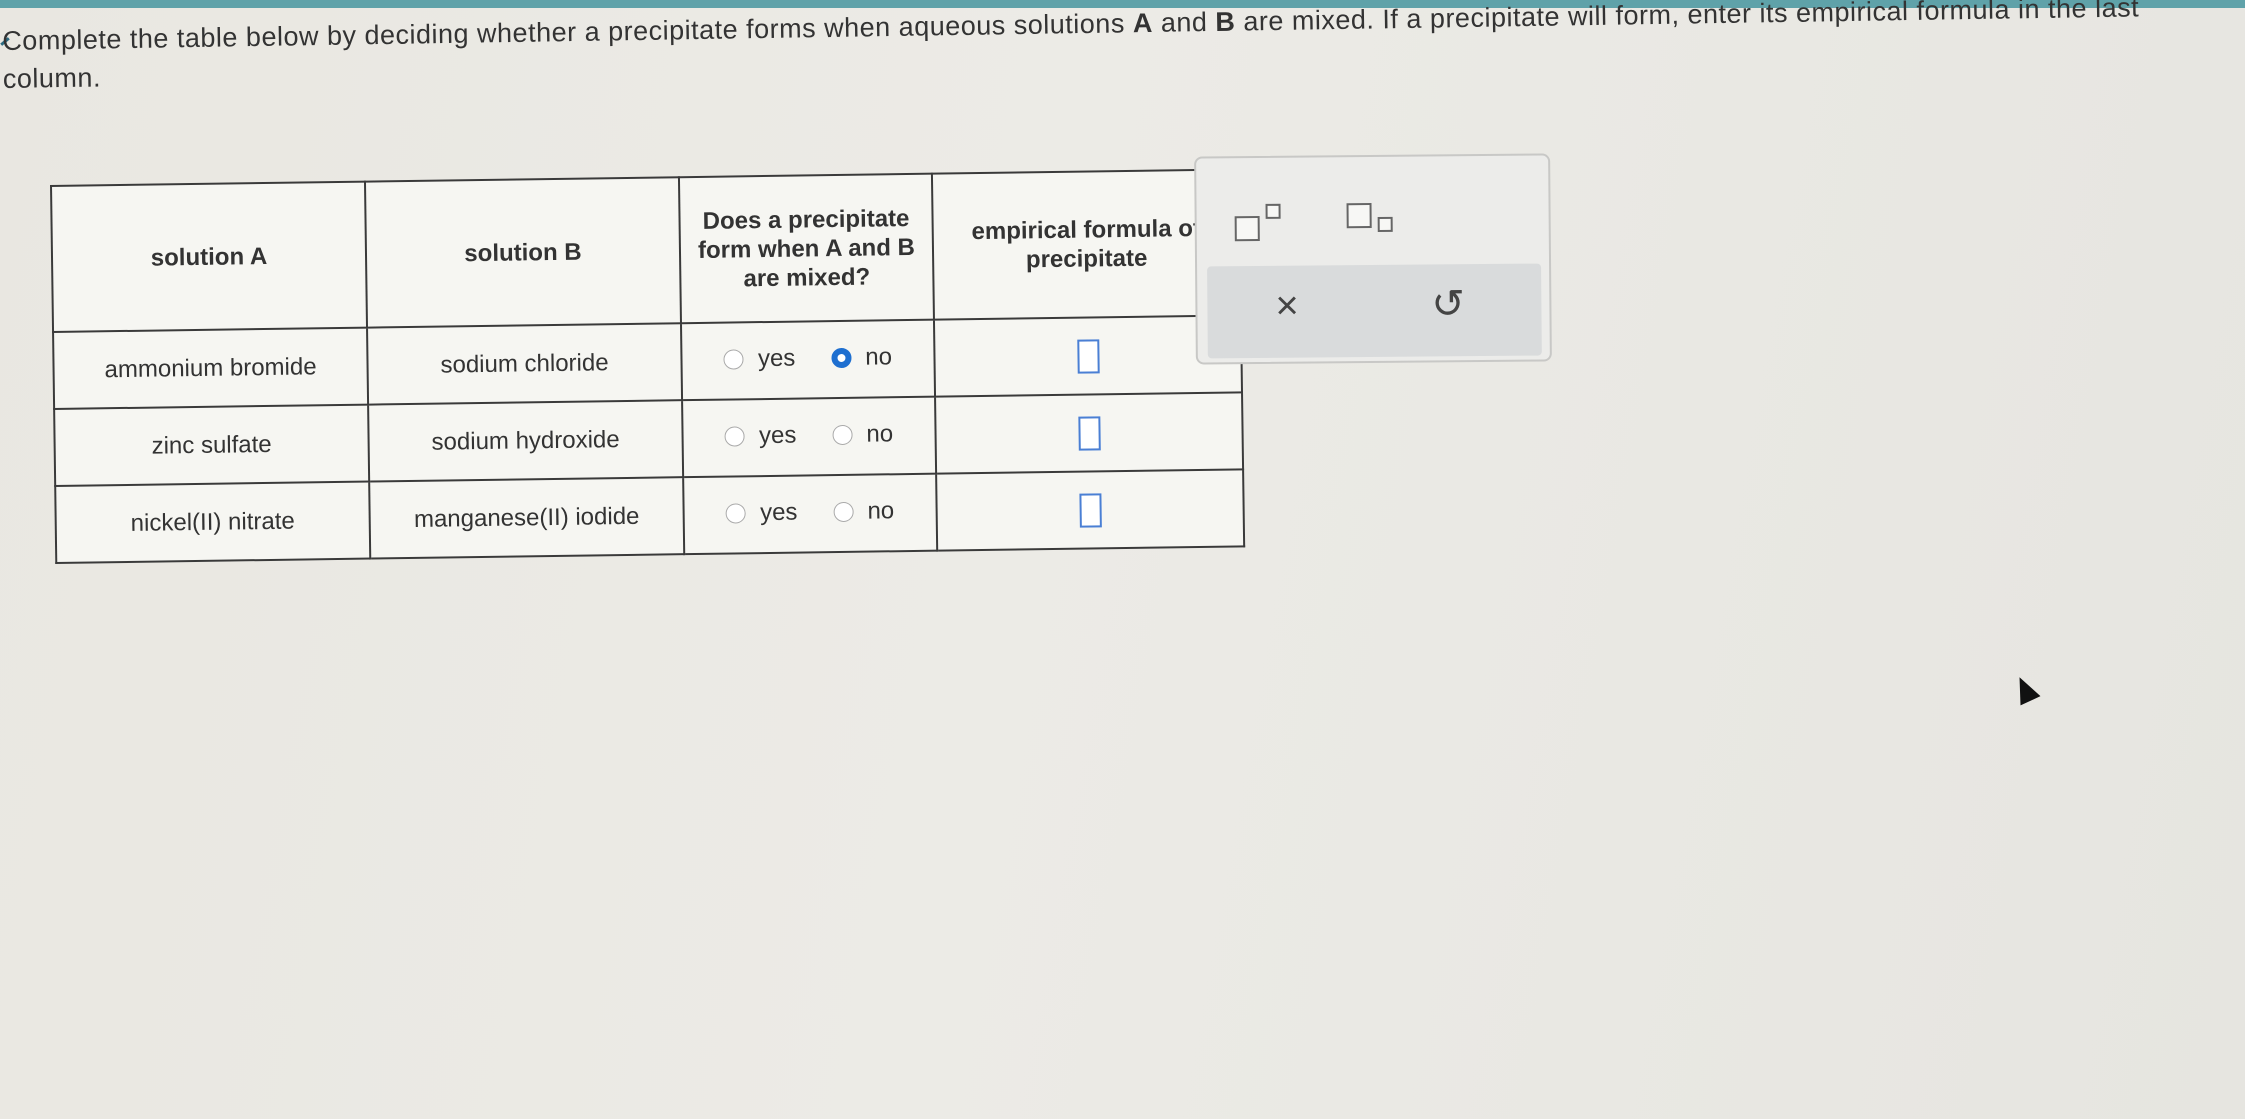  I want to click on undo-icon: ↺, so click(1448, 304).